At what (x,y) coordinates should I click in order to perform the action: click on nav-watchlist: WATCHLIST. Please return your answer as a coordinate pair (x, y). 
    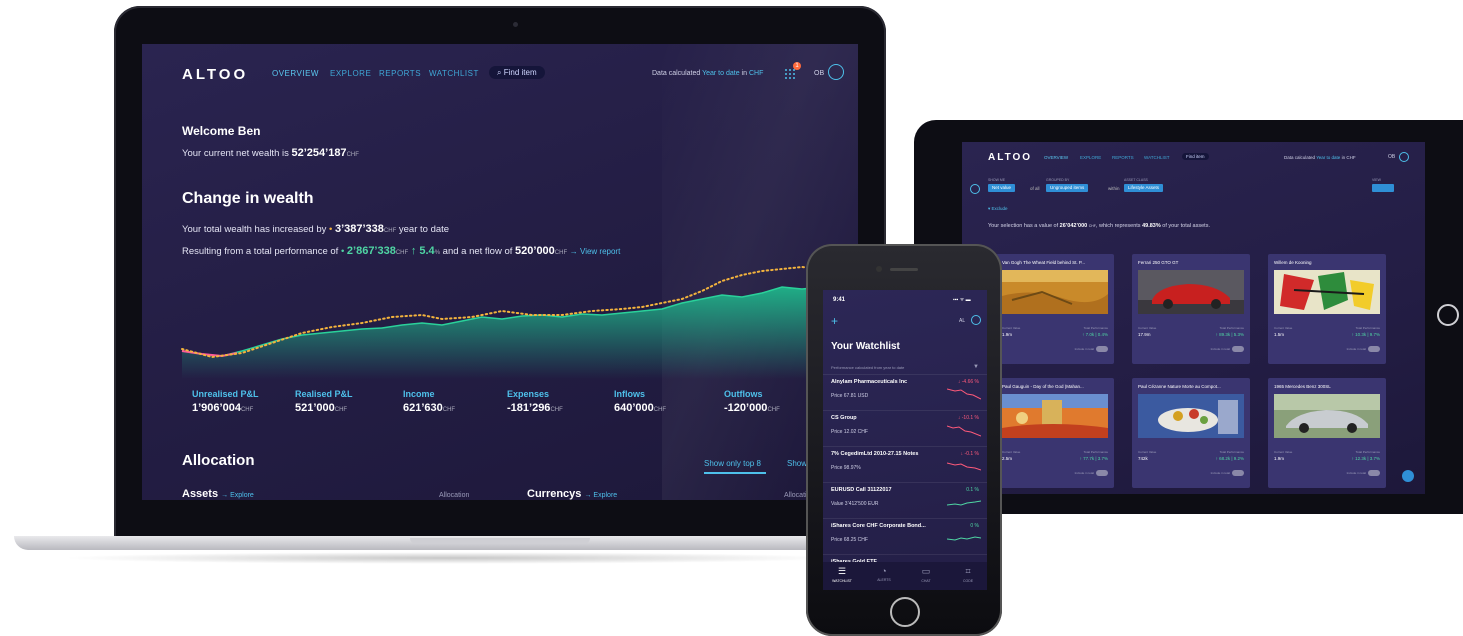
    Looking at the image, I should click on (454, 73).